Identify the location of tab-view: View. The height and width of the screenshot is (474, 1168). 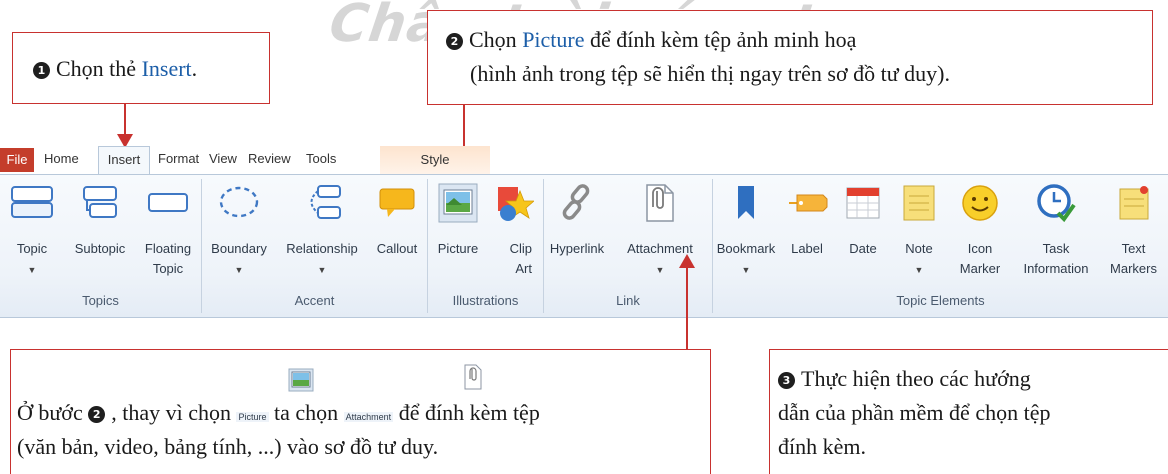
(223, 158).